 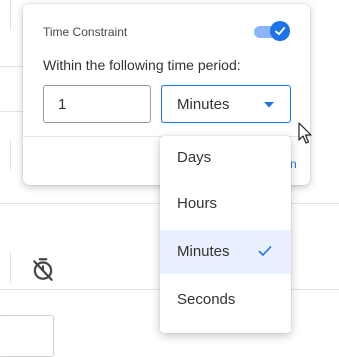 What do you see at coordinates (225, 204) in the screenshot?
I see `option-hours: Hours` at bounding box center [225, 204].